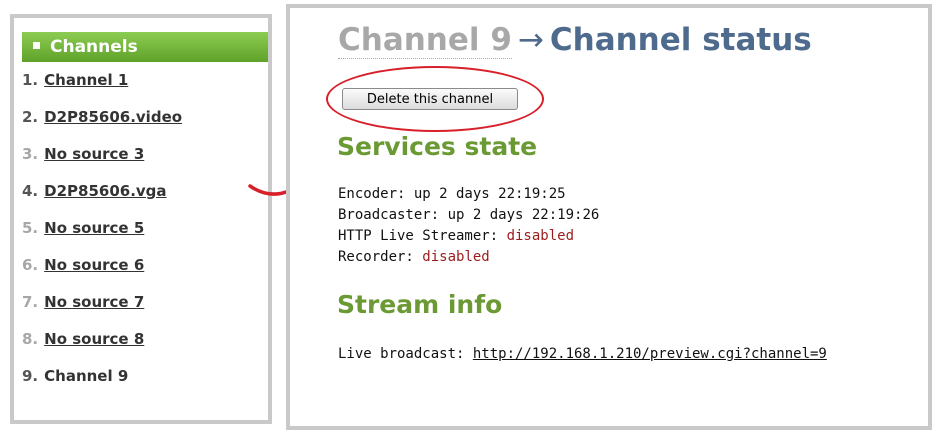 The height and width of the screenshot is (434, 940). What do you see at coordinates (30, 302) in the screenshot?
I see `channel-number: 7.` at bounding box center [30, 302].